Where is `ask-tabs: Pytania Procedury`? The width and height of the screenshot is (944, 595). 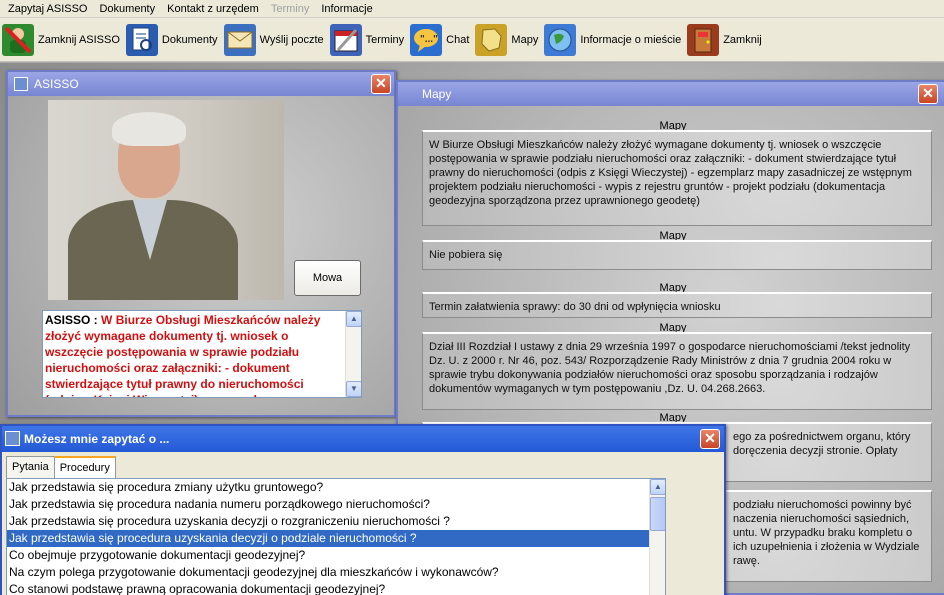
ask-tabs: Pytania Procedury is located at coordinates (61, 467).